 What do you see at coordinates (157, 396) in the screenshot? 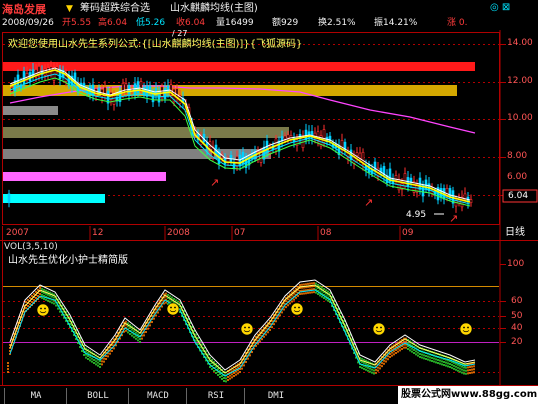
I see `tab-macd: MACD` at bounding box center [157, 396].